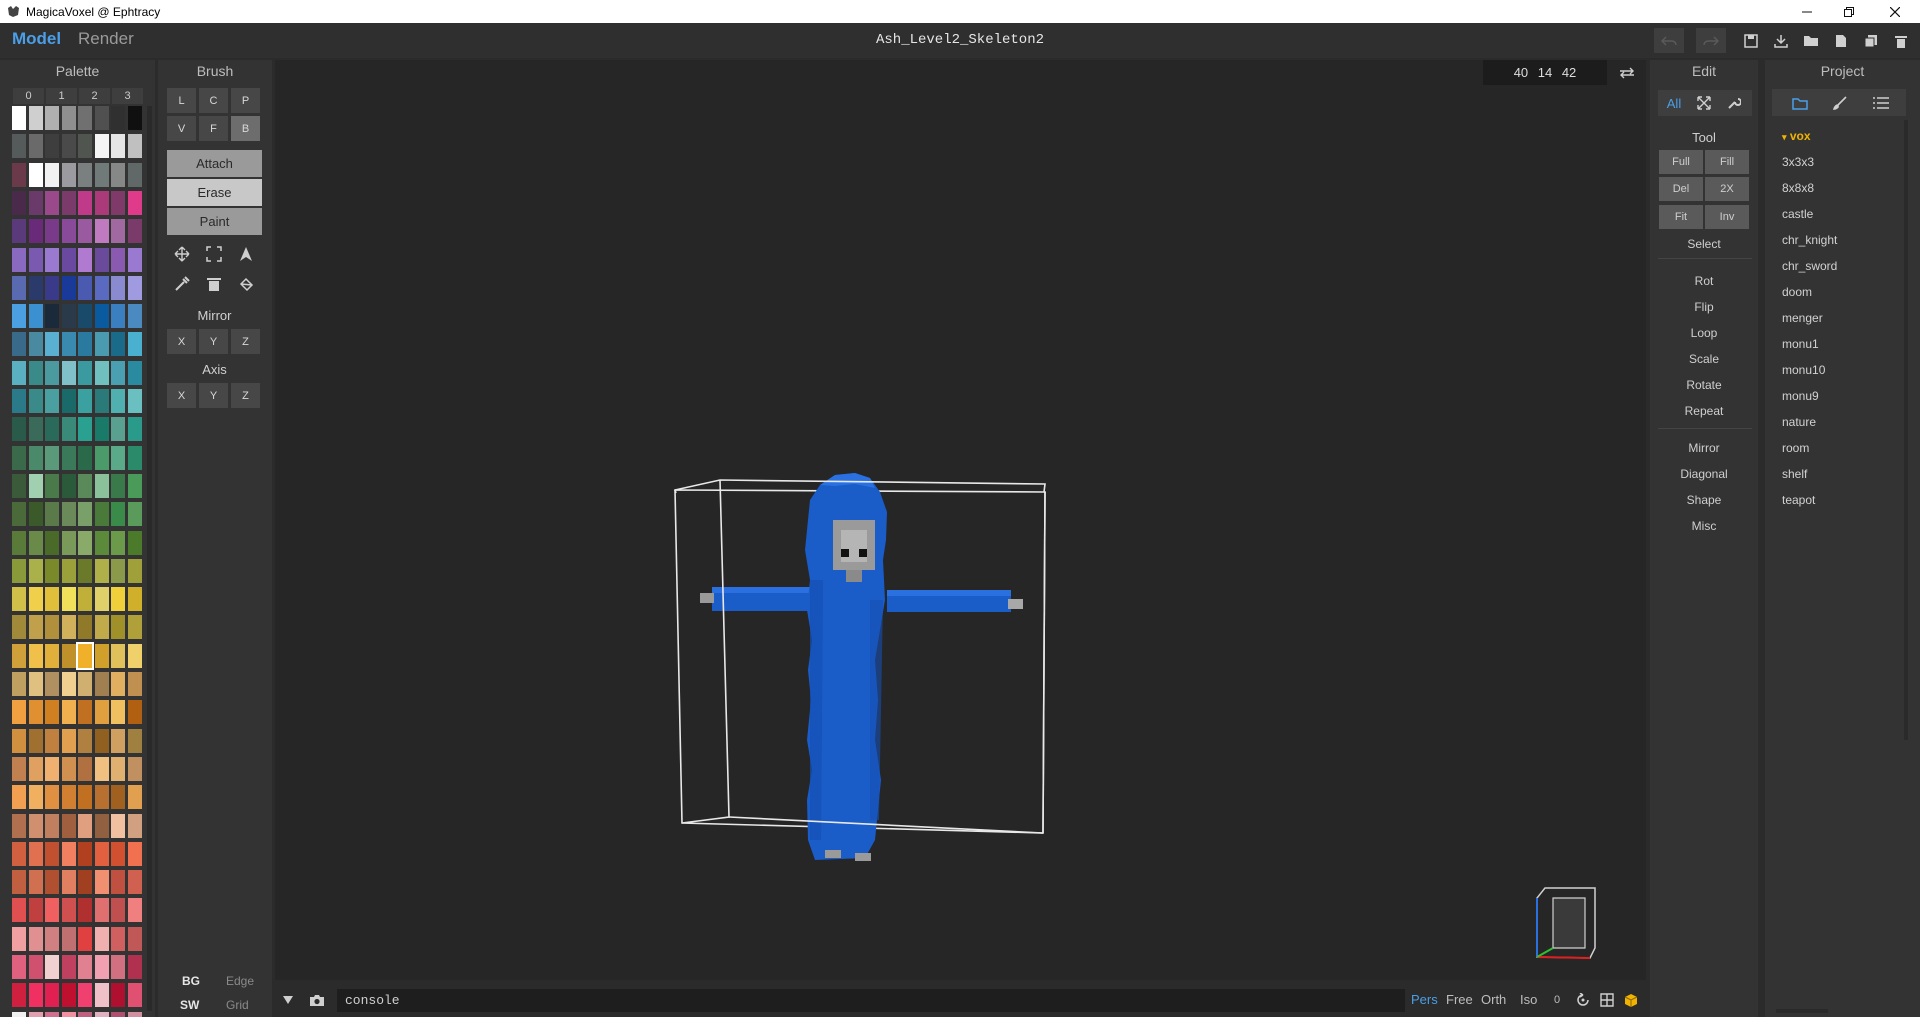  I want to click on erase-button: Erase, so click(214, 192).